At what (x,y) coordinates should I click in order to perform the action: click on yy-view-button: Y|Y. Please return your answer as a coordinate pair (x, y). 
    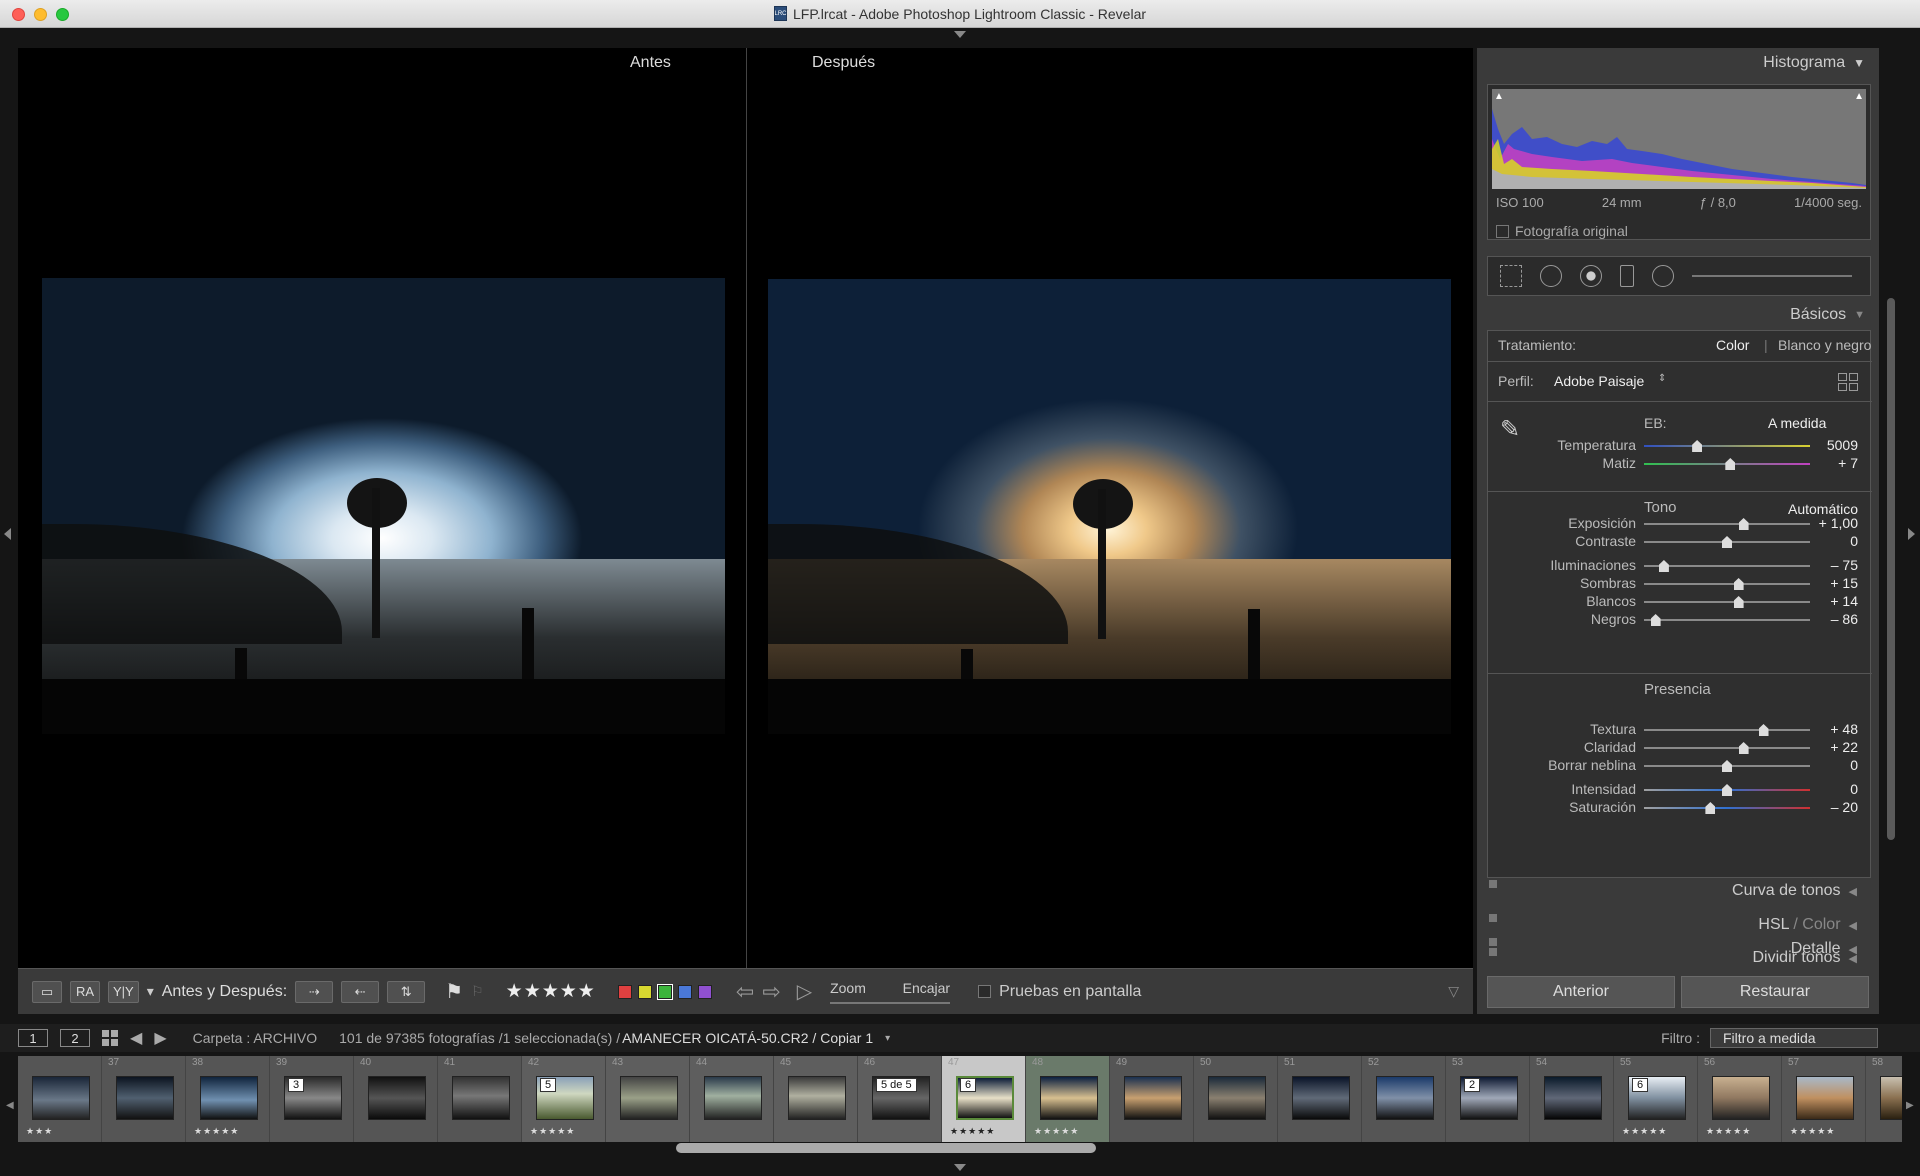
    Looking at the image, I should click on (123, 991).